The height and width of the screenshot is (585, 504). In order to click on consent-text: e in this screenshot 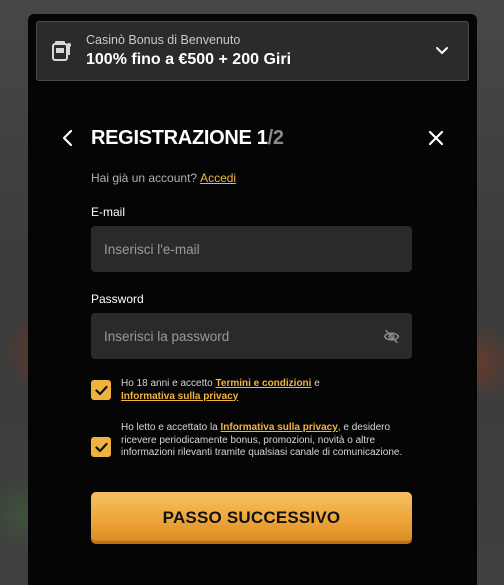, I will do `click(315, 383)`.